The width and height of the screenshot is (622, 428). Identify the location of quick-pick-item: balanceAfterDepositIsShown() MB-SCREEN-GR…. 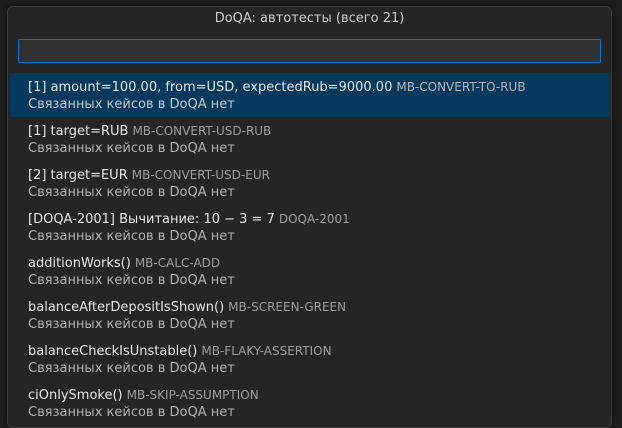
(309, 315).